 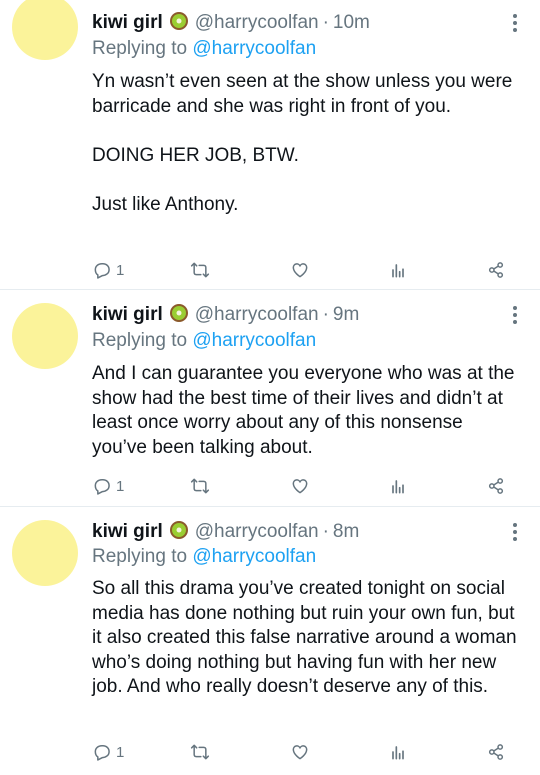 I want to click on timestamp: 10m, so click(x=351, y=22).